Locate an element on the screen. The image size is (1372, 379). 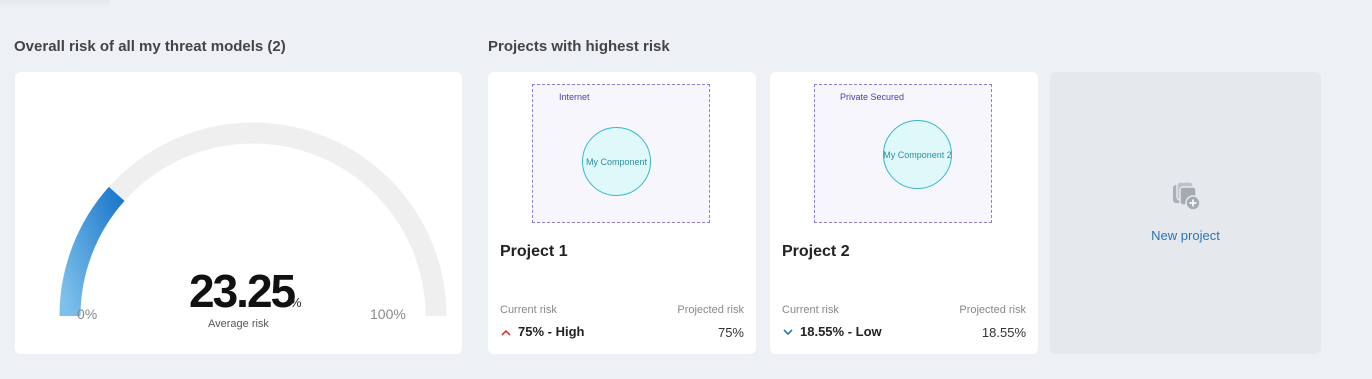
gauge-min-label: 0% is located at coordinates (87, 314).